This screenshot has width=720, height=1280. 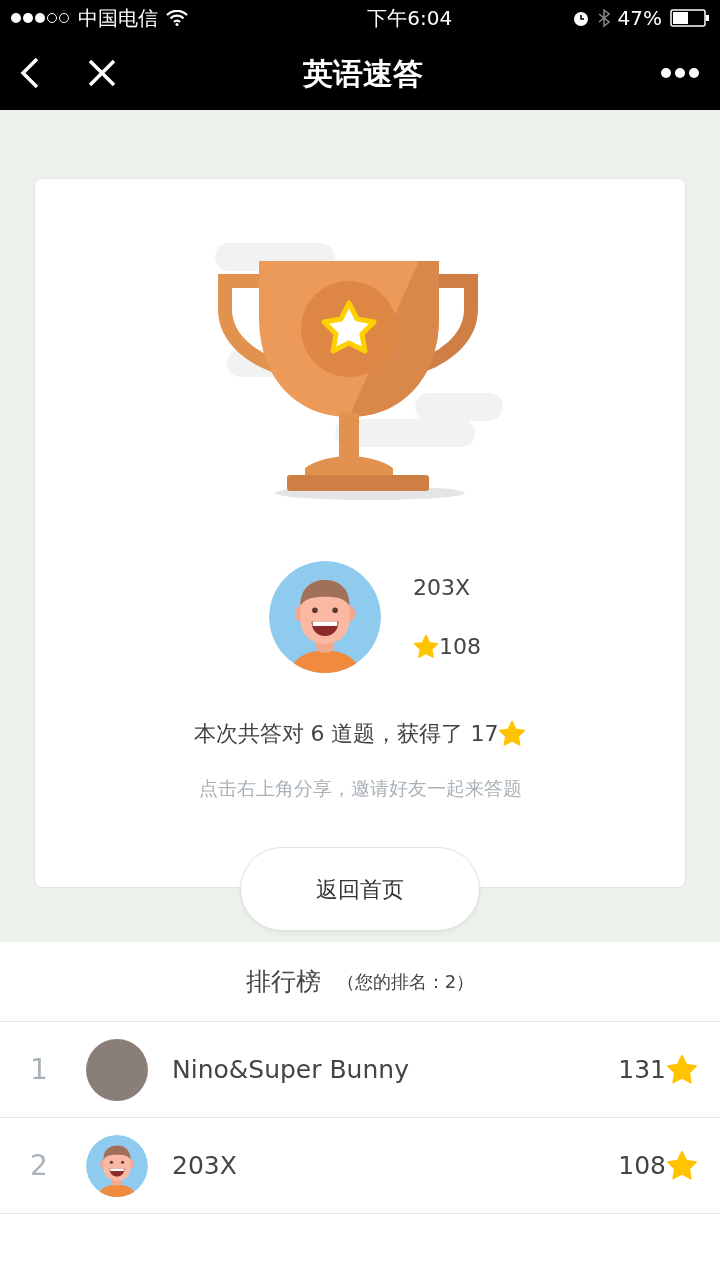 What do you see at coordinates (30, 73) in the screenshot?
I see `back-icon` at bounding box center [30, 73].